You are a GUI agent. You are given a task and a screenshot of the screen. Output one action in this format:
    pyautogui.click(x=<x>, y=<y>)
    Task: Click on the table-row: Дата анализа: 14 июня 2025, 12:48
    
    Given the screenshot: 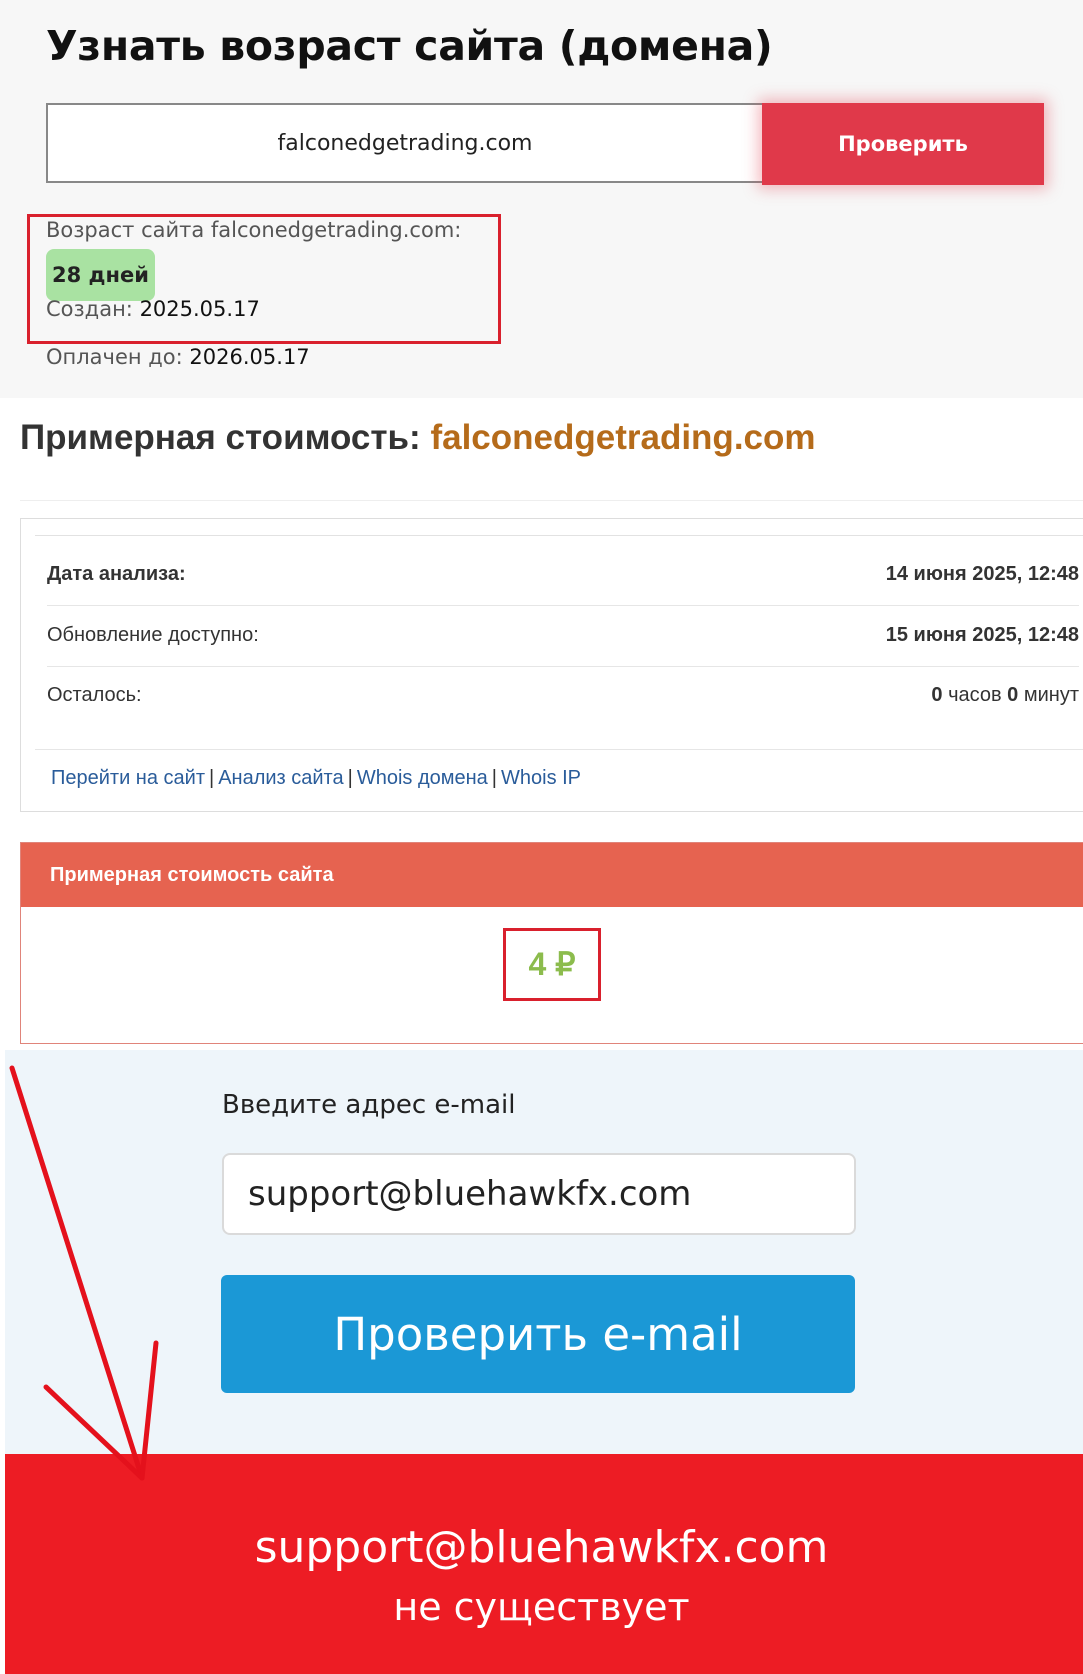 What is the action you would take?
    pyautogui.click(x=563, y=575)
    